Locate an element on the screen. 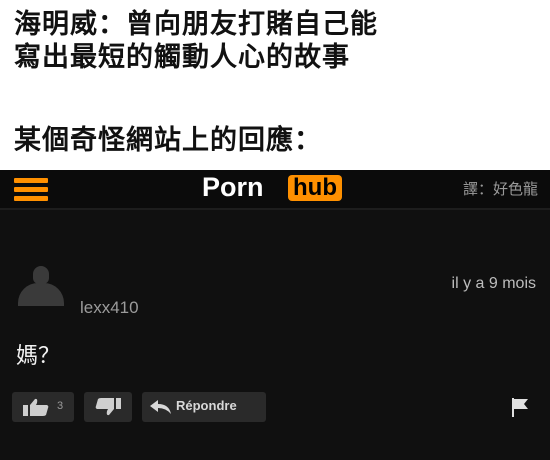  like-count: 3 is located at coordinates (60, 406).